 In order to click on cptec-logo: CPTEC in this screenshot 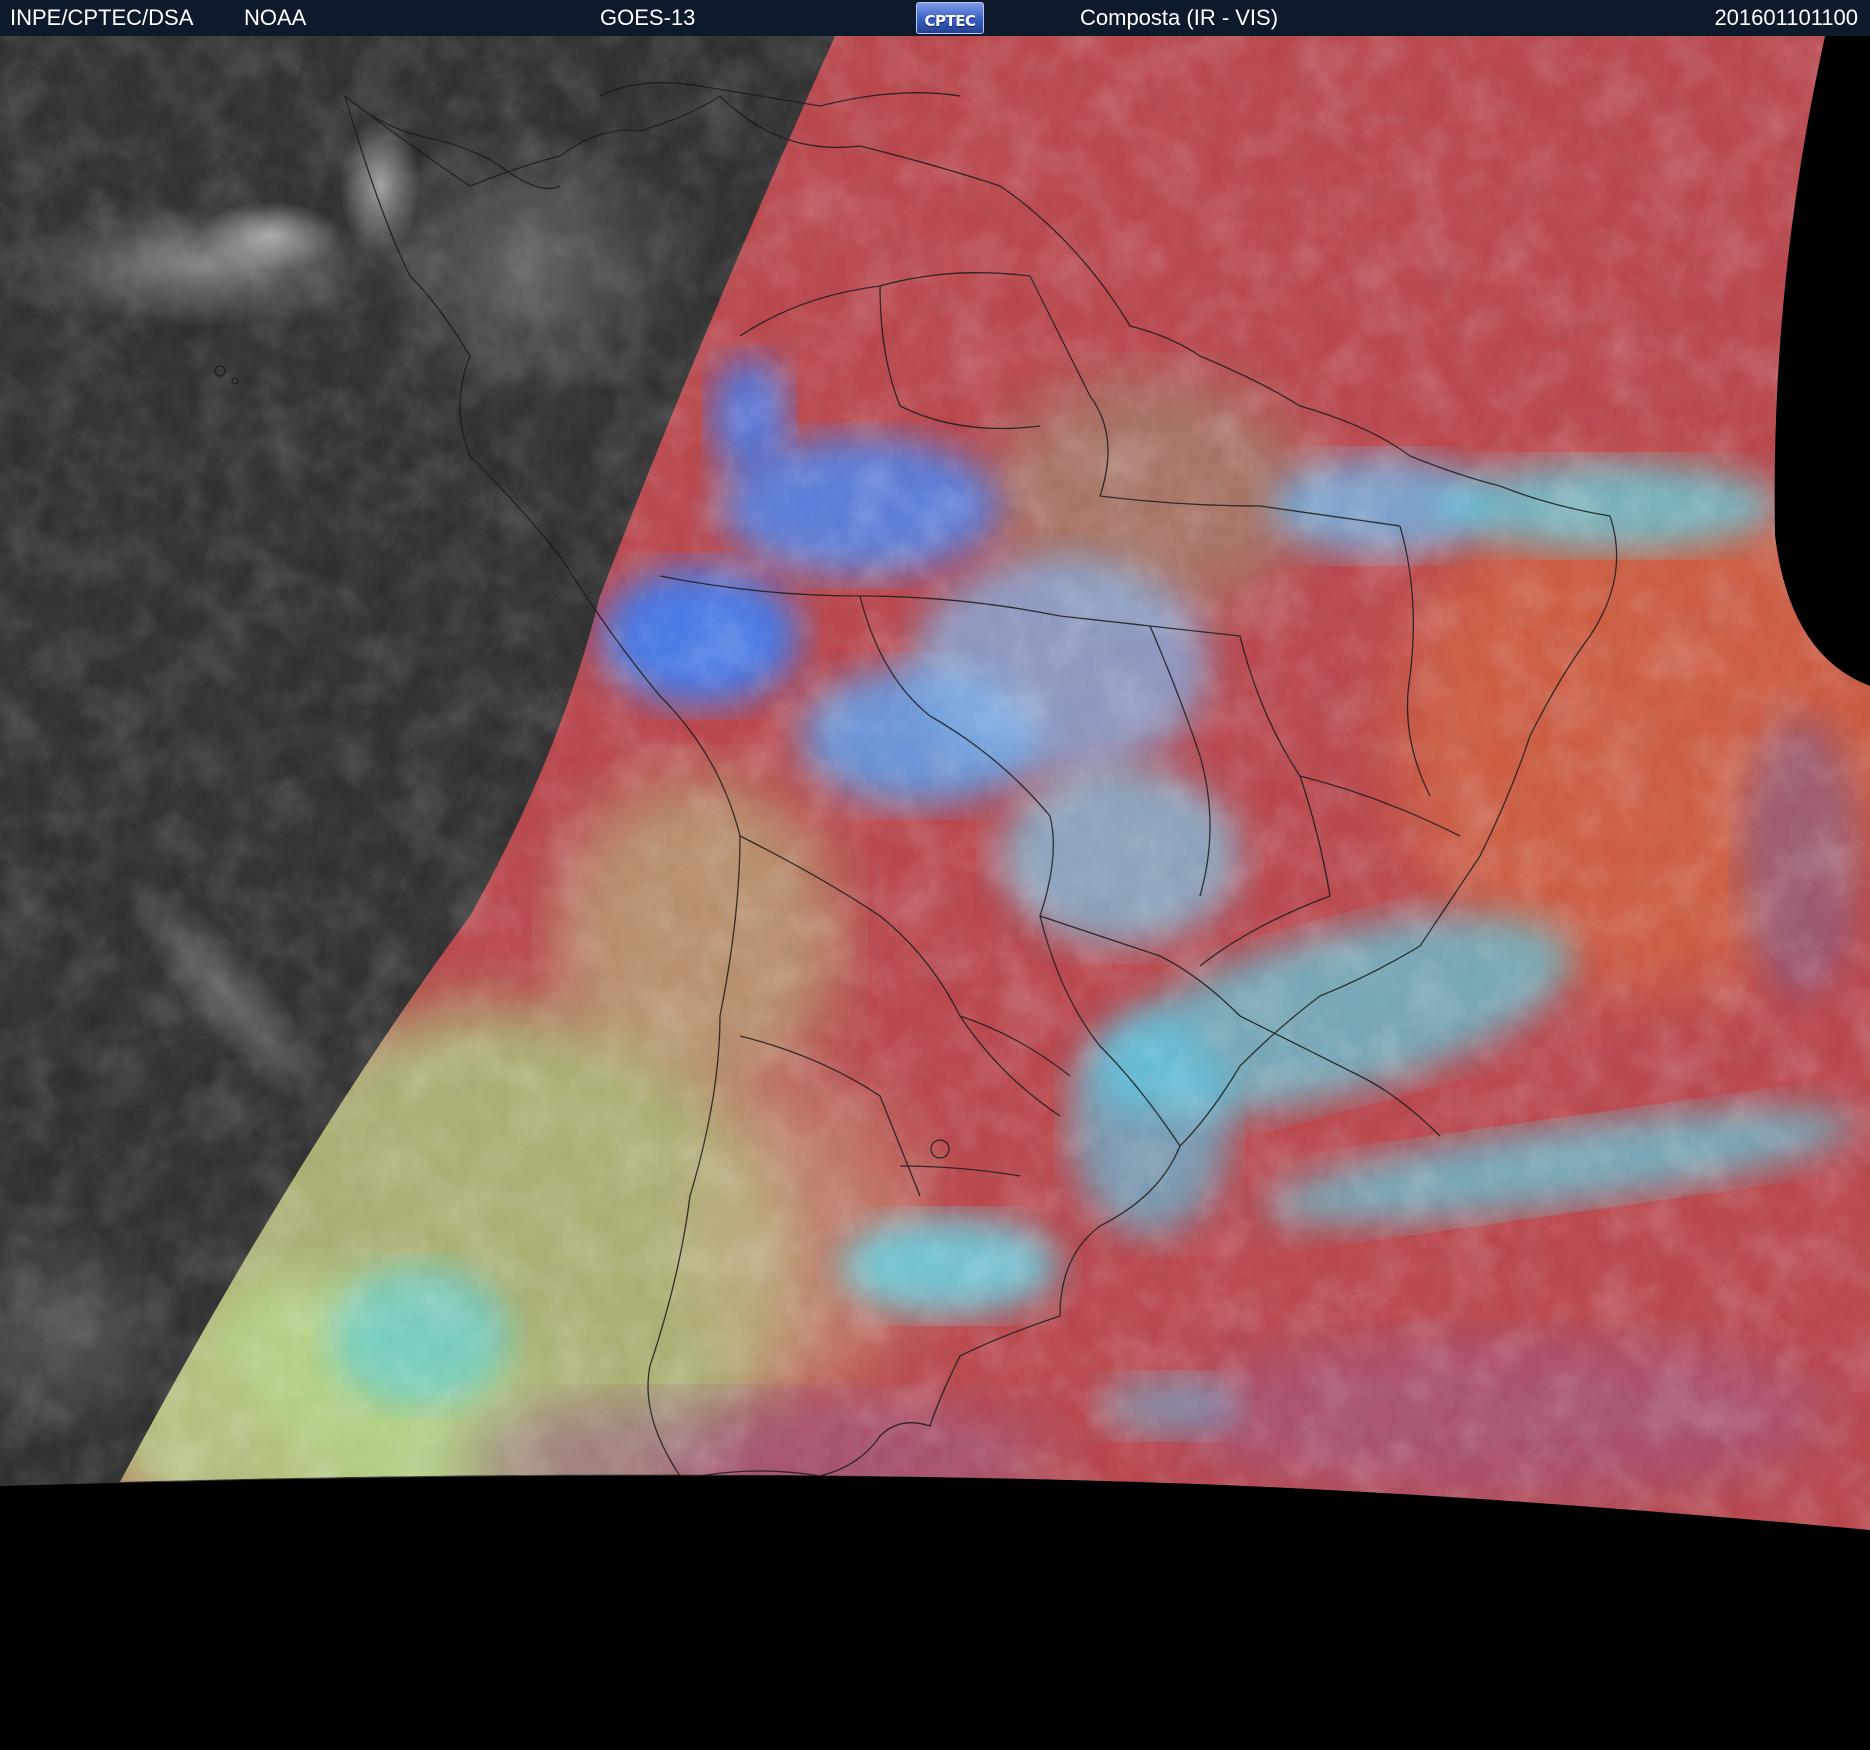, I will do `click(950, 18)`.